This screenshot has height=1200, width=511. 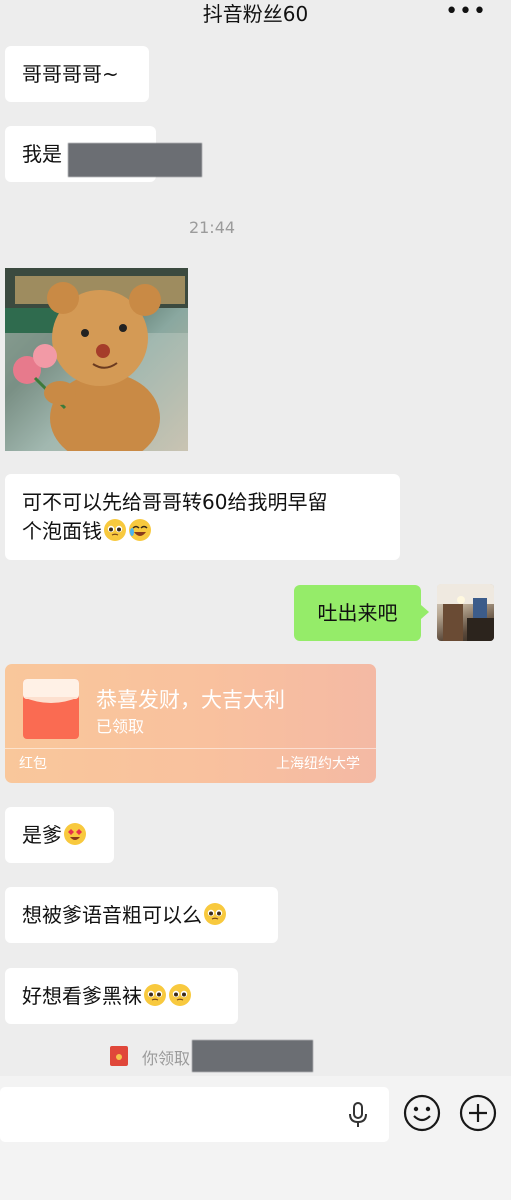 I want to click on incoming-message: 是爹, so click(x=59, y=835).